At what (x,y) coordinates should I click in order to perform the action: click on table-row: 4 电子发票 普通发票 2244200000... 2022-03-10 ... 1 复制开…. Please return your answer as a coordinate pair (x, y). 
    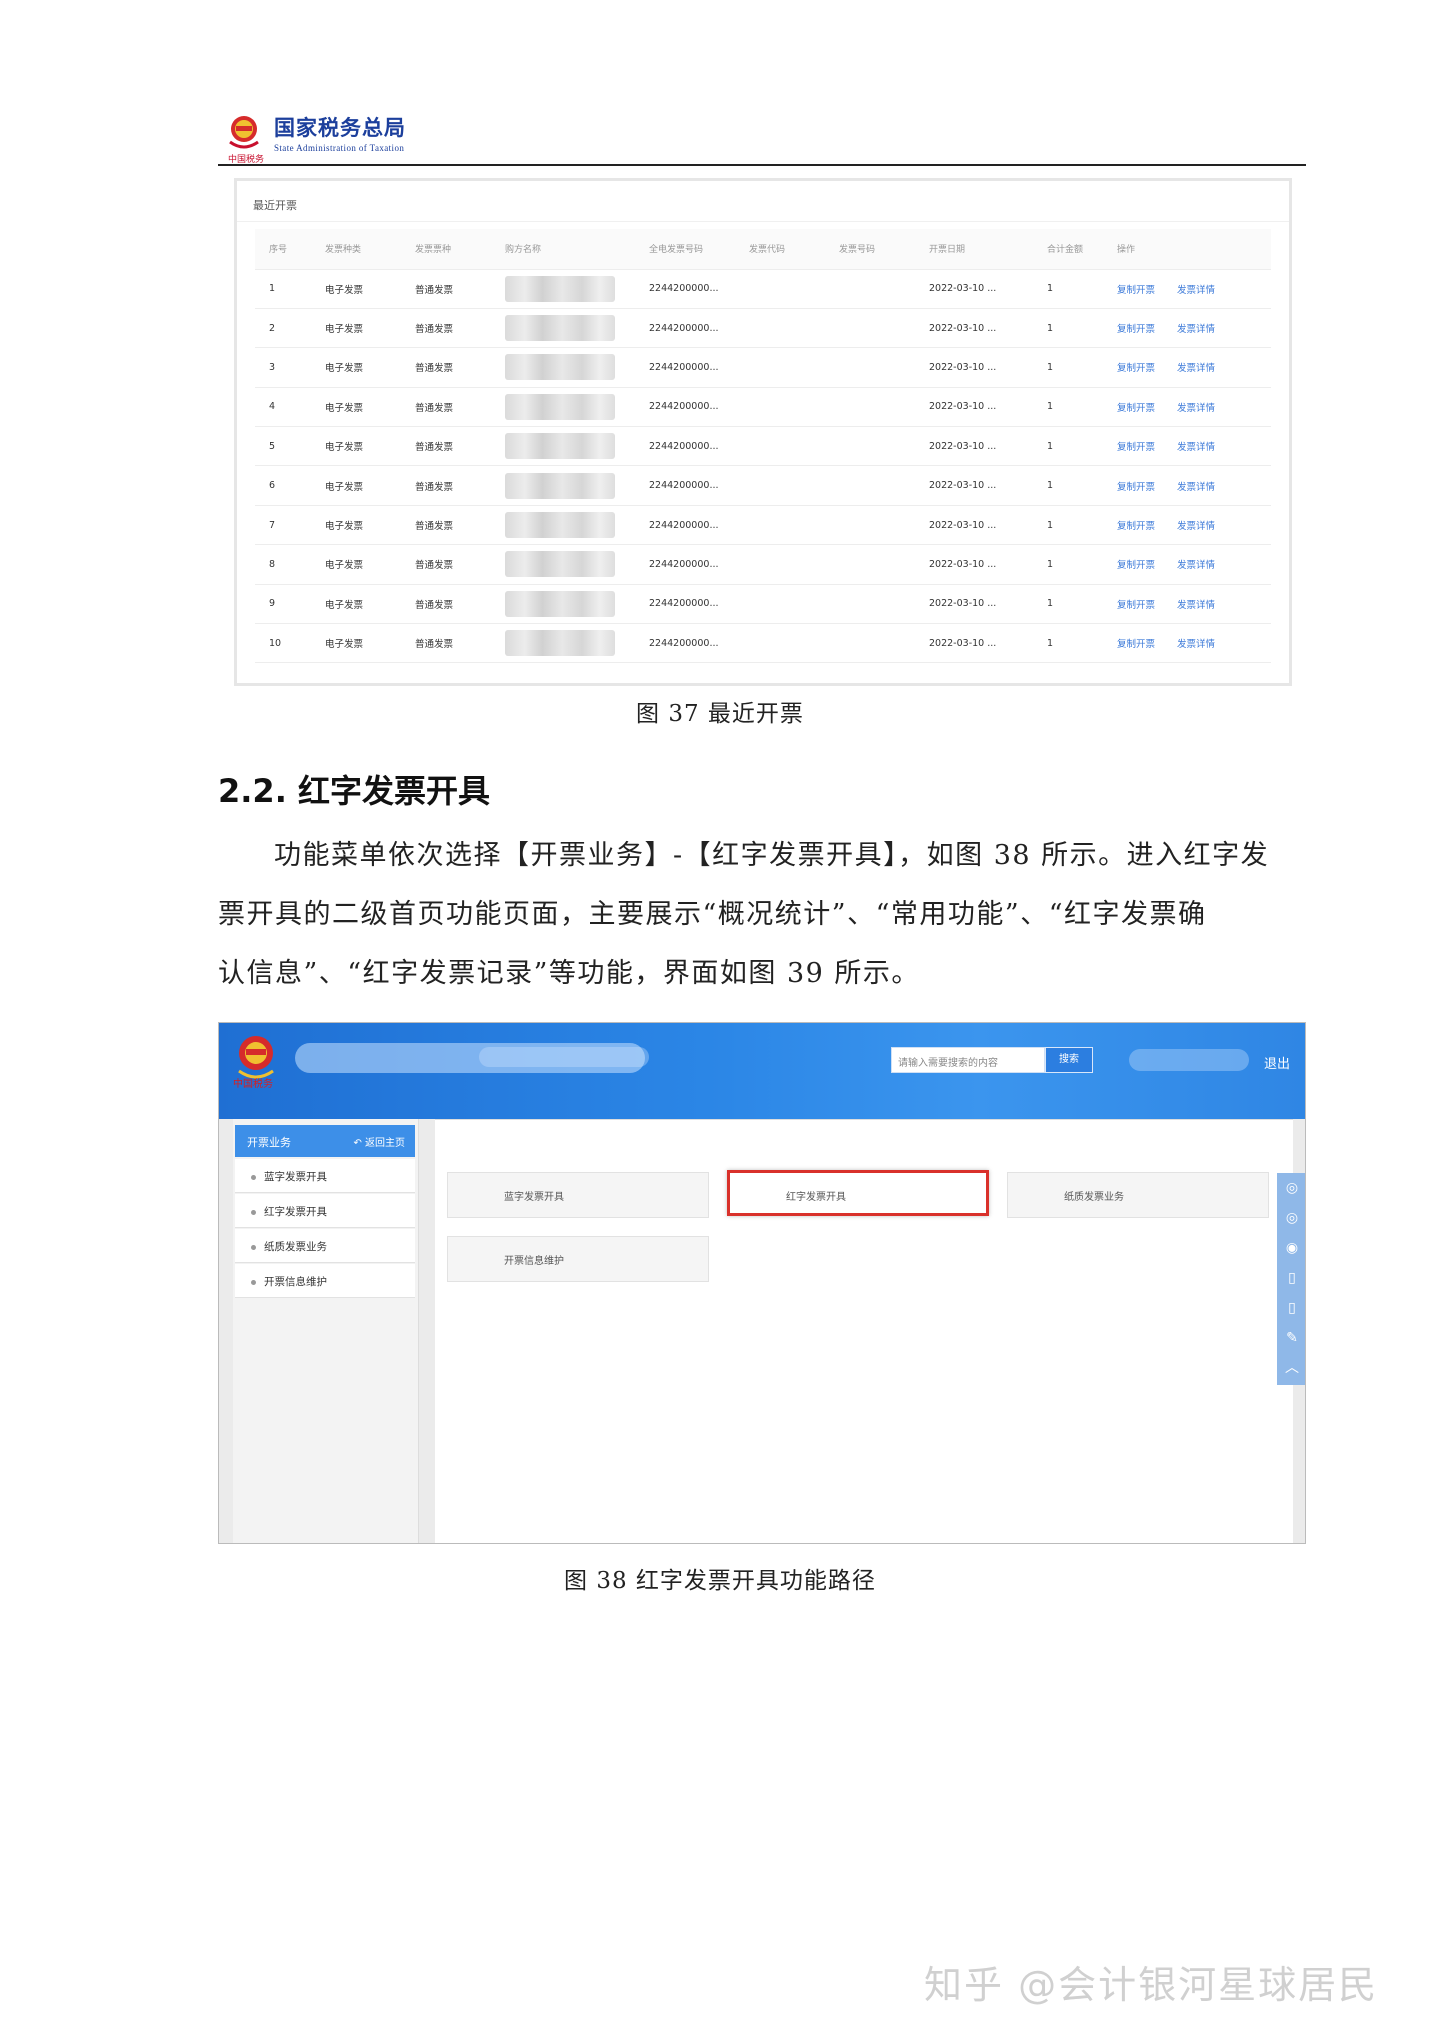
    Looking at the image, I should click on (763, 407).